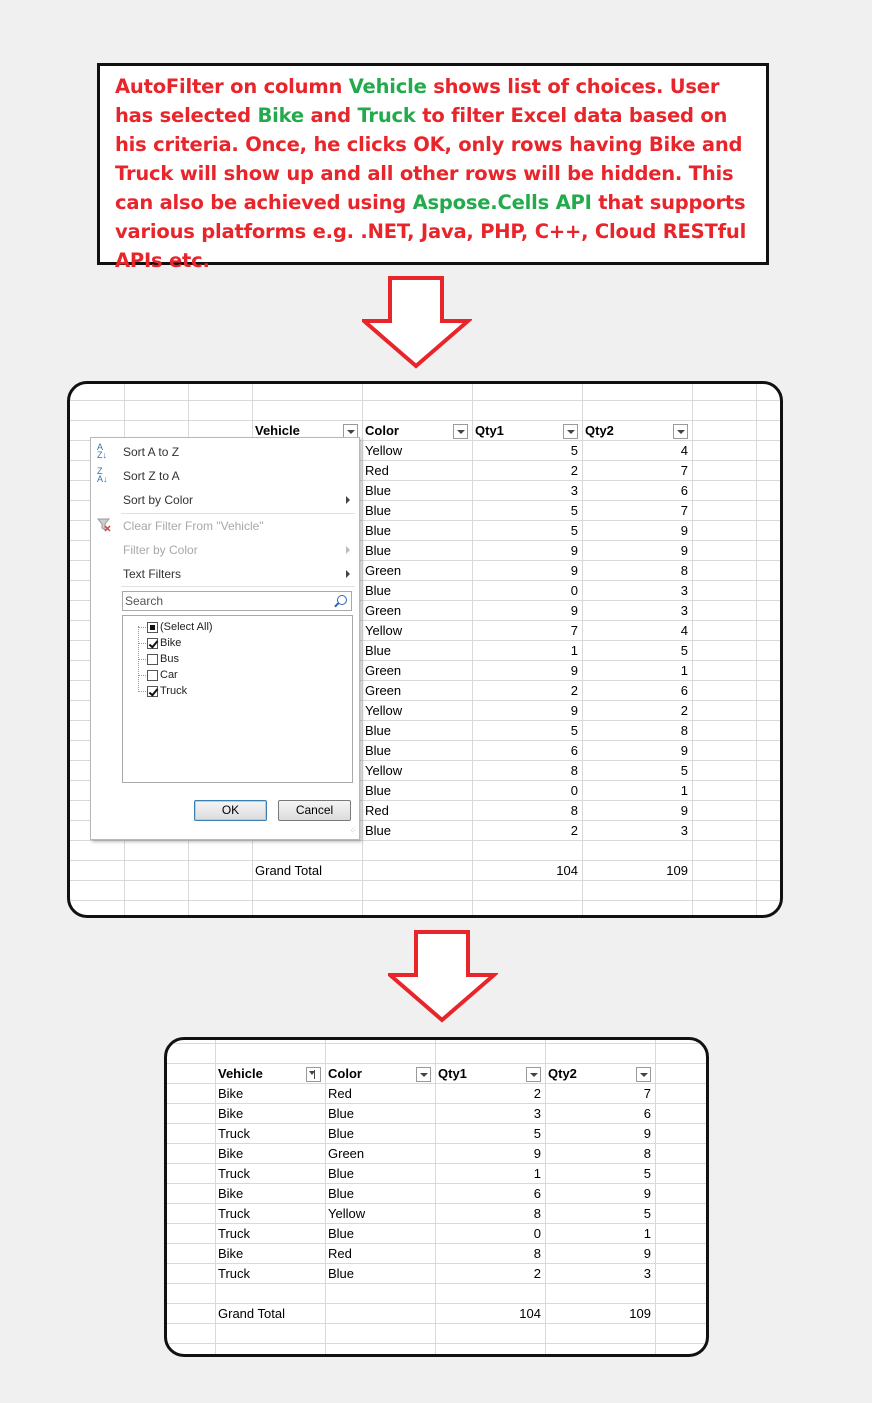 This screenshot has width=872, height=1403. I want to click on cell-qty2: 1, so click(647, 1233).